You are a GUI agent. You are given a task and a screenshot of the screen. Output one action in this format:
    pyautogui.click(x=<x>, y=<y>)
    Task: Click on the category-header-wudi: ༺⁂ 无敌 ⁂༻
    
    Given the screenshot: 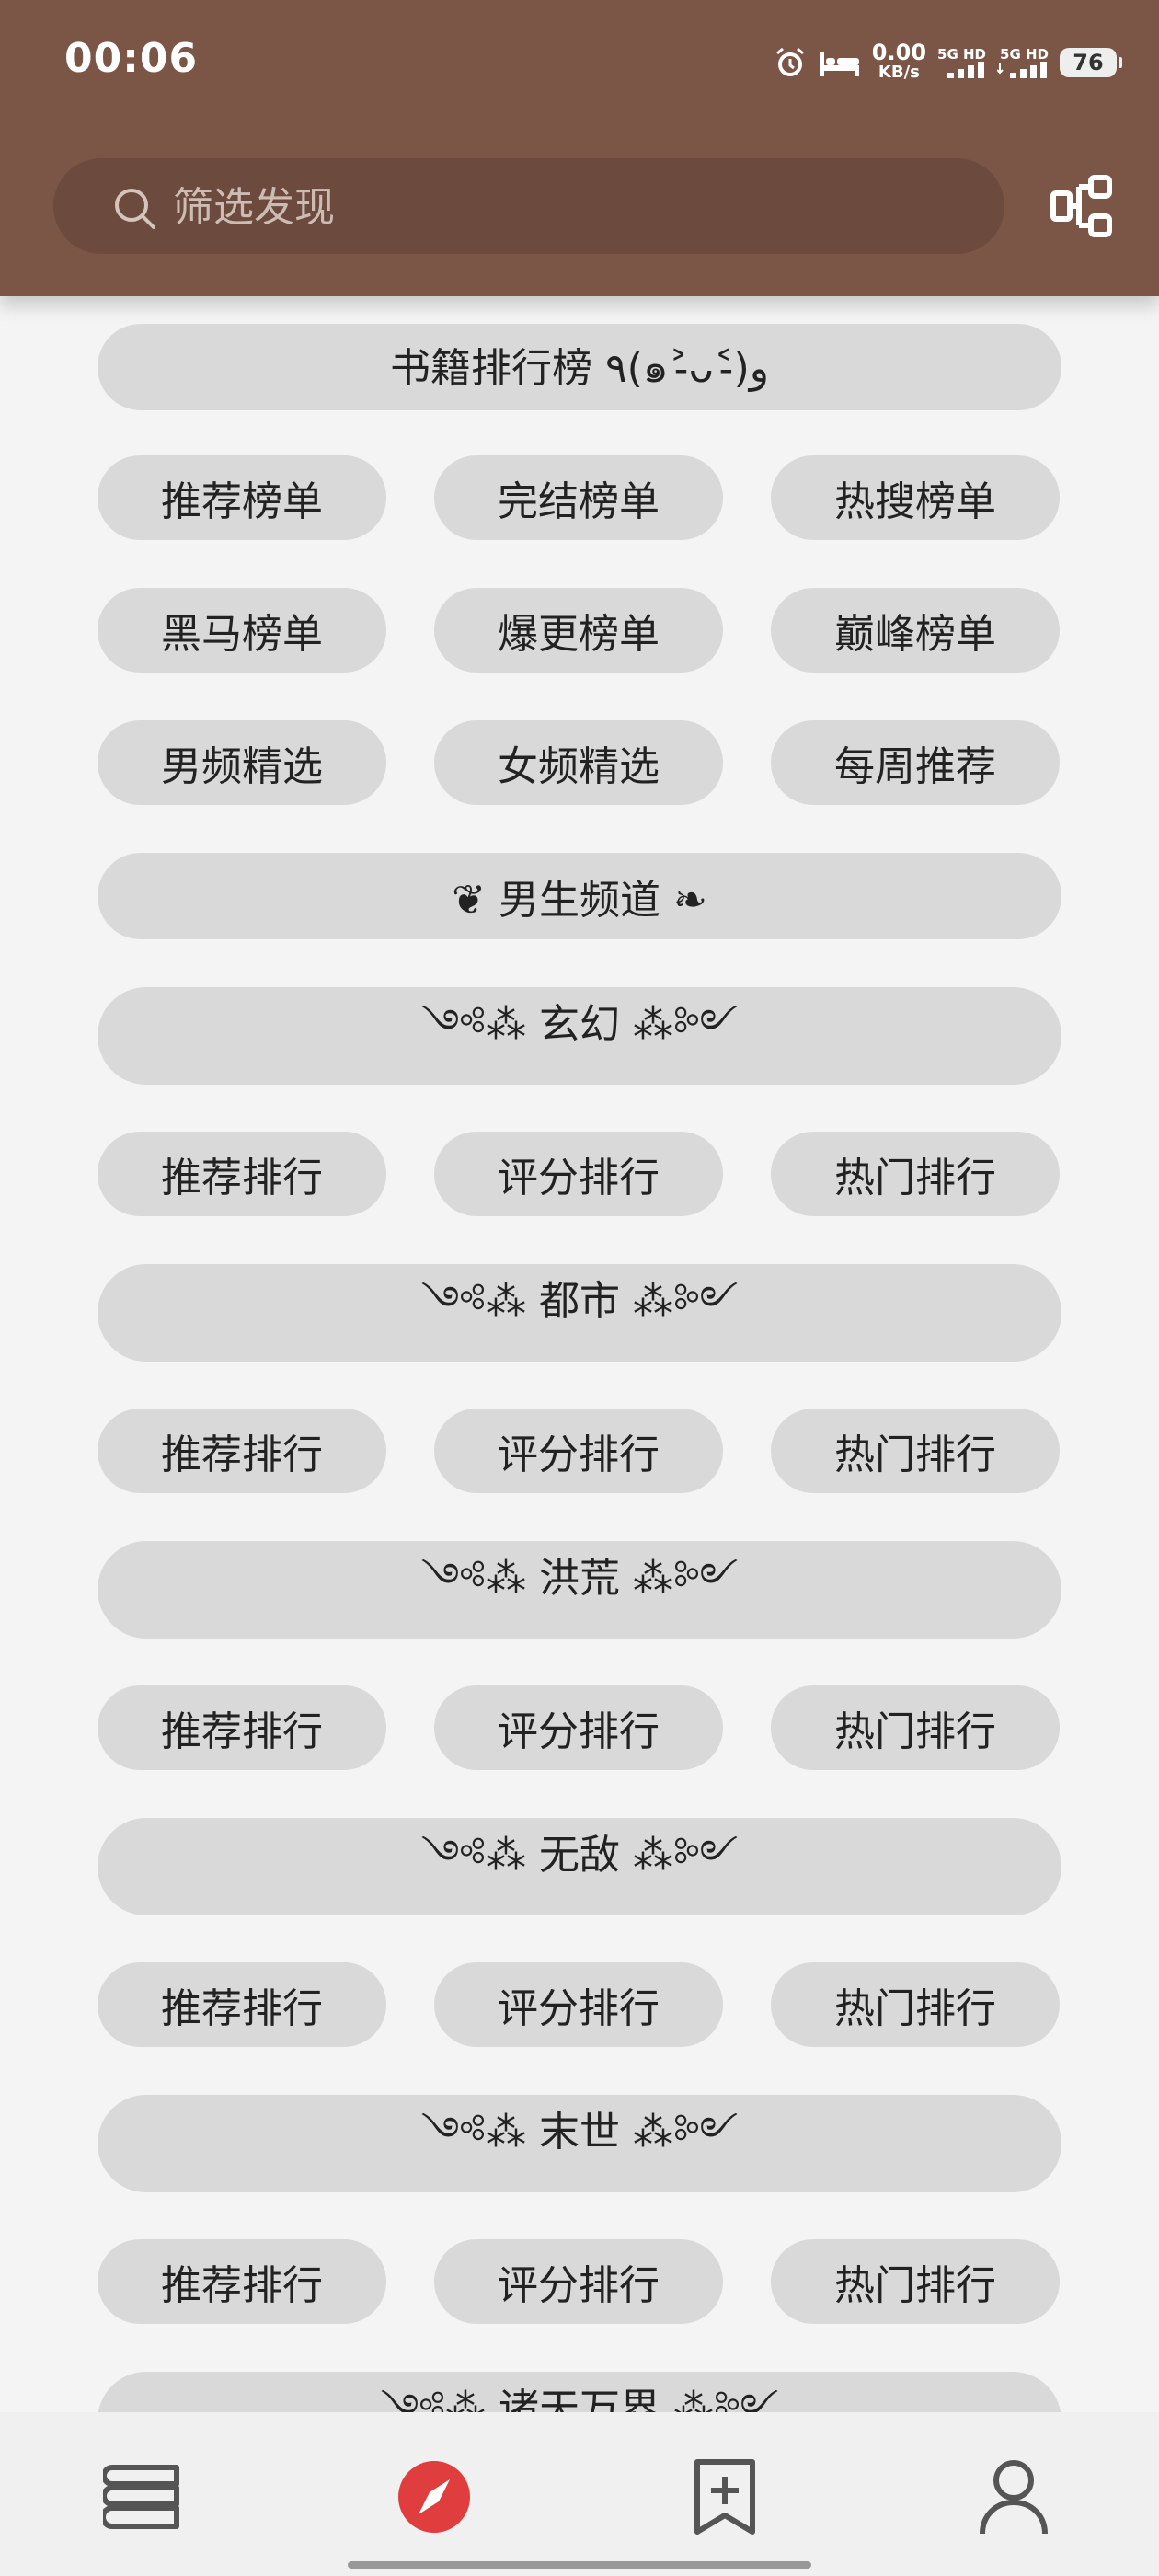 What is the action you would take?
    pyautogui.click(x=579, y=1866)
    